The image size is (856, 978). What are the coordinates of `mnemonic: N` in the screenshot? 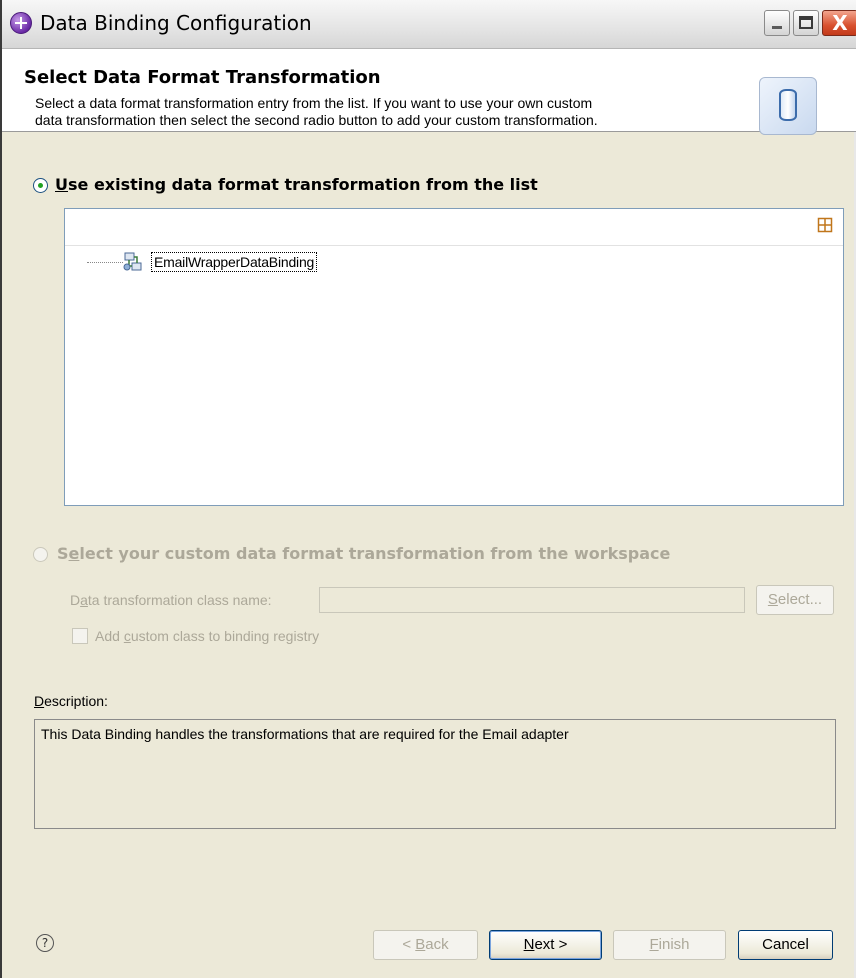 It's located at (529, 944).